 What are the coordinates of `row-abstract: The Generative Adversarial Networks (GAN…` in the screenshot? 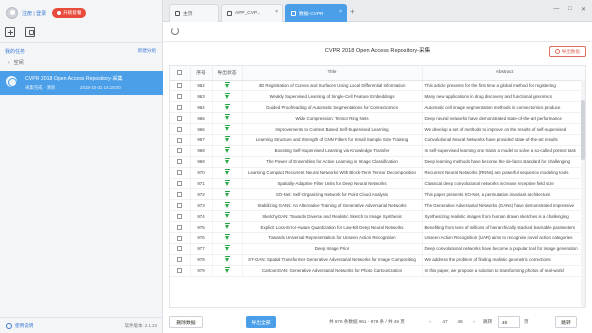 It's located at (503, 205).